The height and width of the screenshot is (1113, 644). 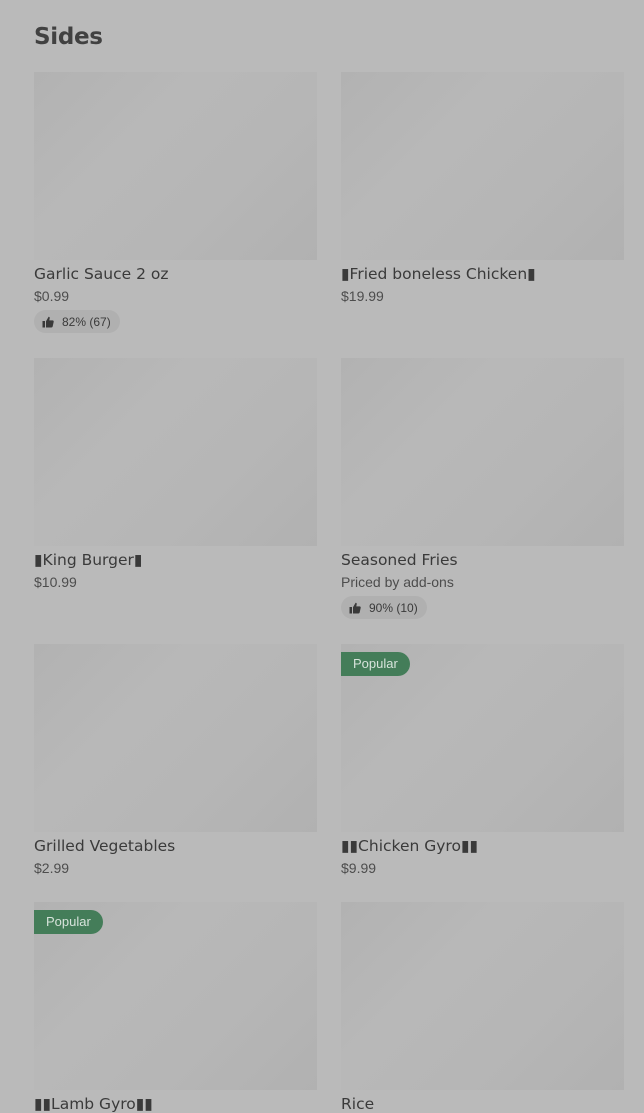 I want to click on menu-item-price: $2.99, so click(x=52, y=868).